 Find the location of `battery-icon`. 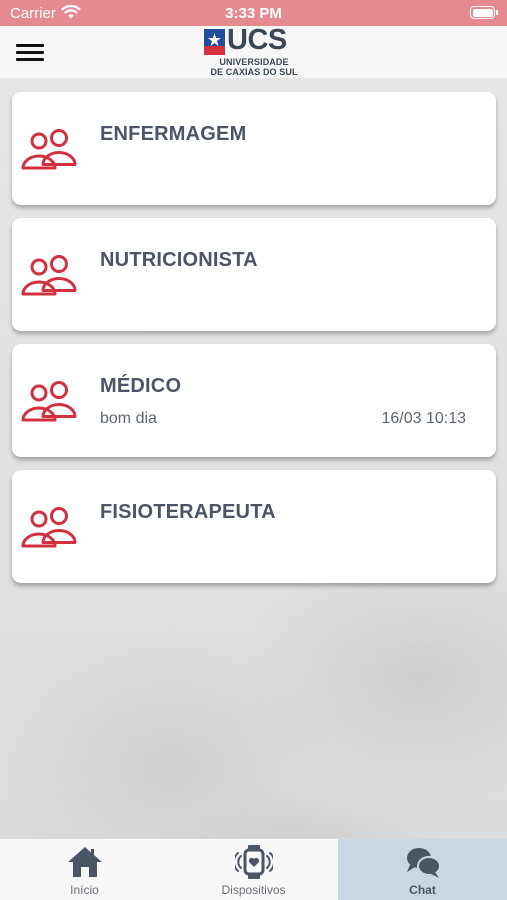

battery-icon is located at coordinates (484, 12).